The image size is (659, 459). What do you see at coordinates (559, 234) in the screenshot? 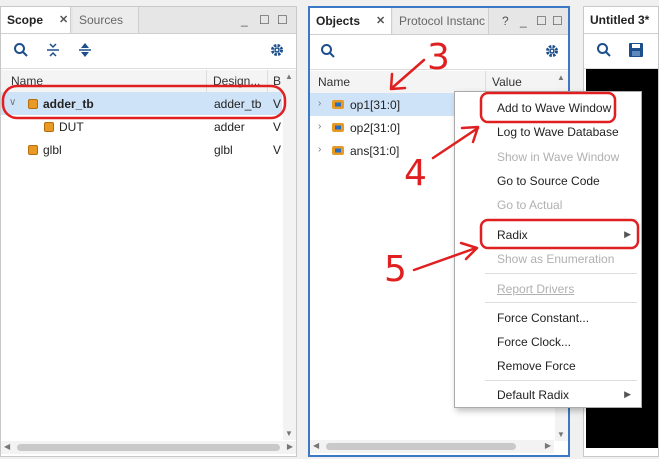
I see `annotation-highlight-radix` at bounding box center [559, 234].